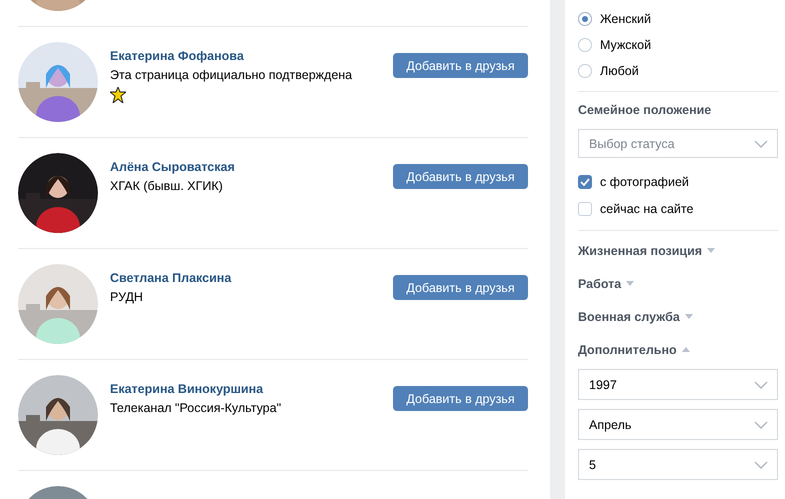 The image size is (785, 499). What do you see at coordinates (232, 75) in the screenshot?
I see `person-description: Эта страница официально подтверждена` at bounding box center [232, 75].